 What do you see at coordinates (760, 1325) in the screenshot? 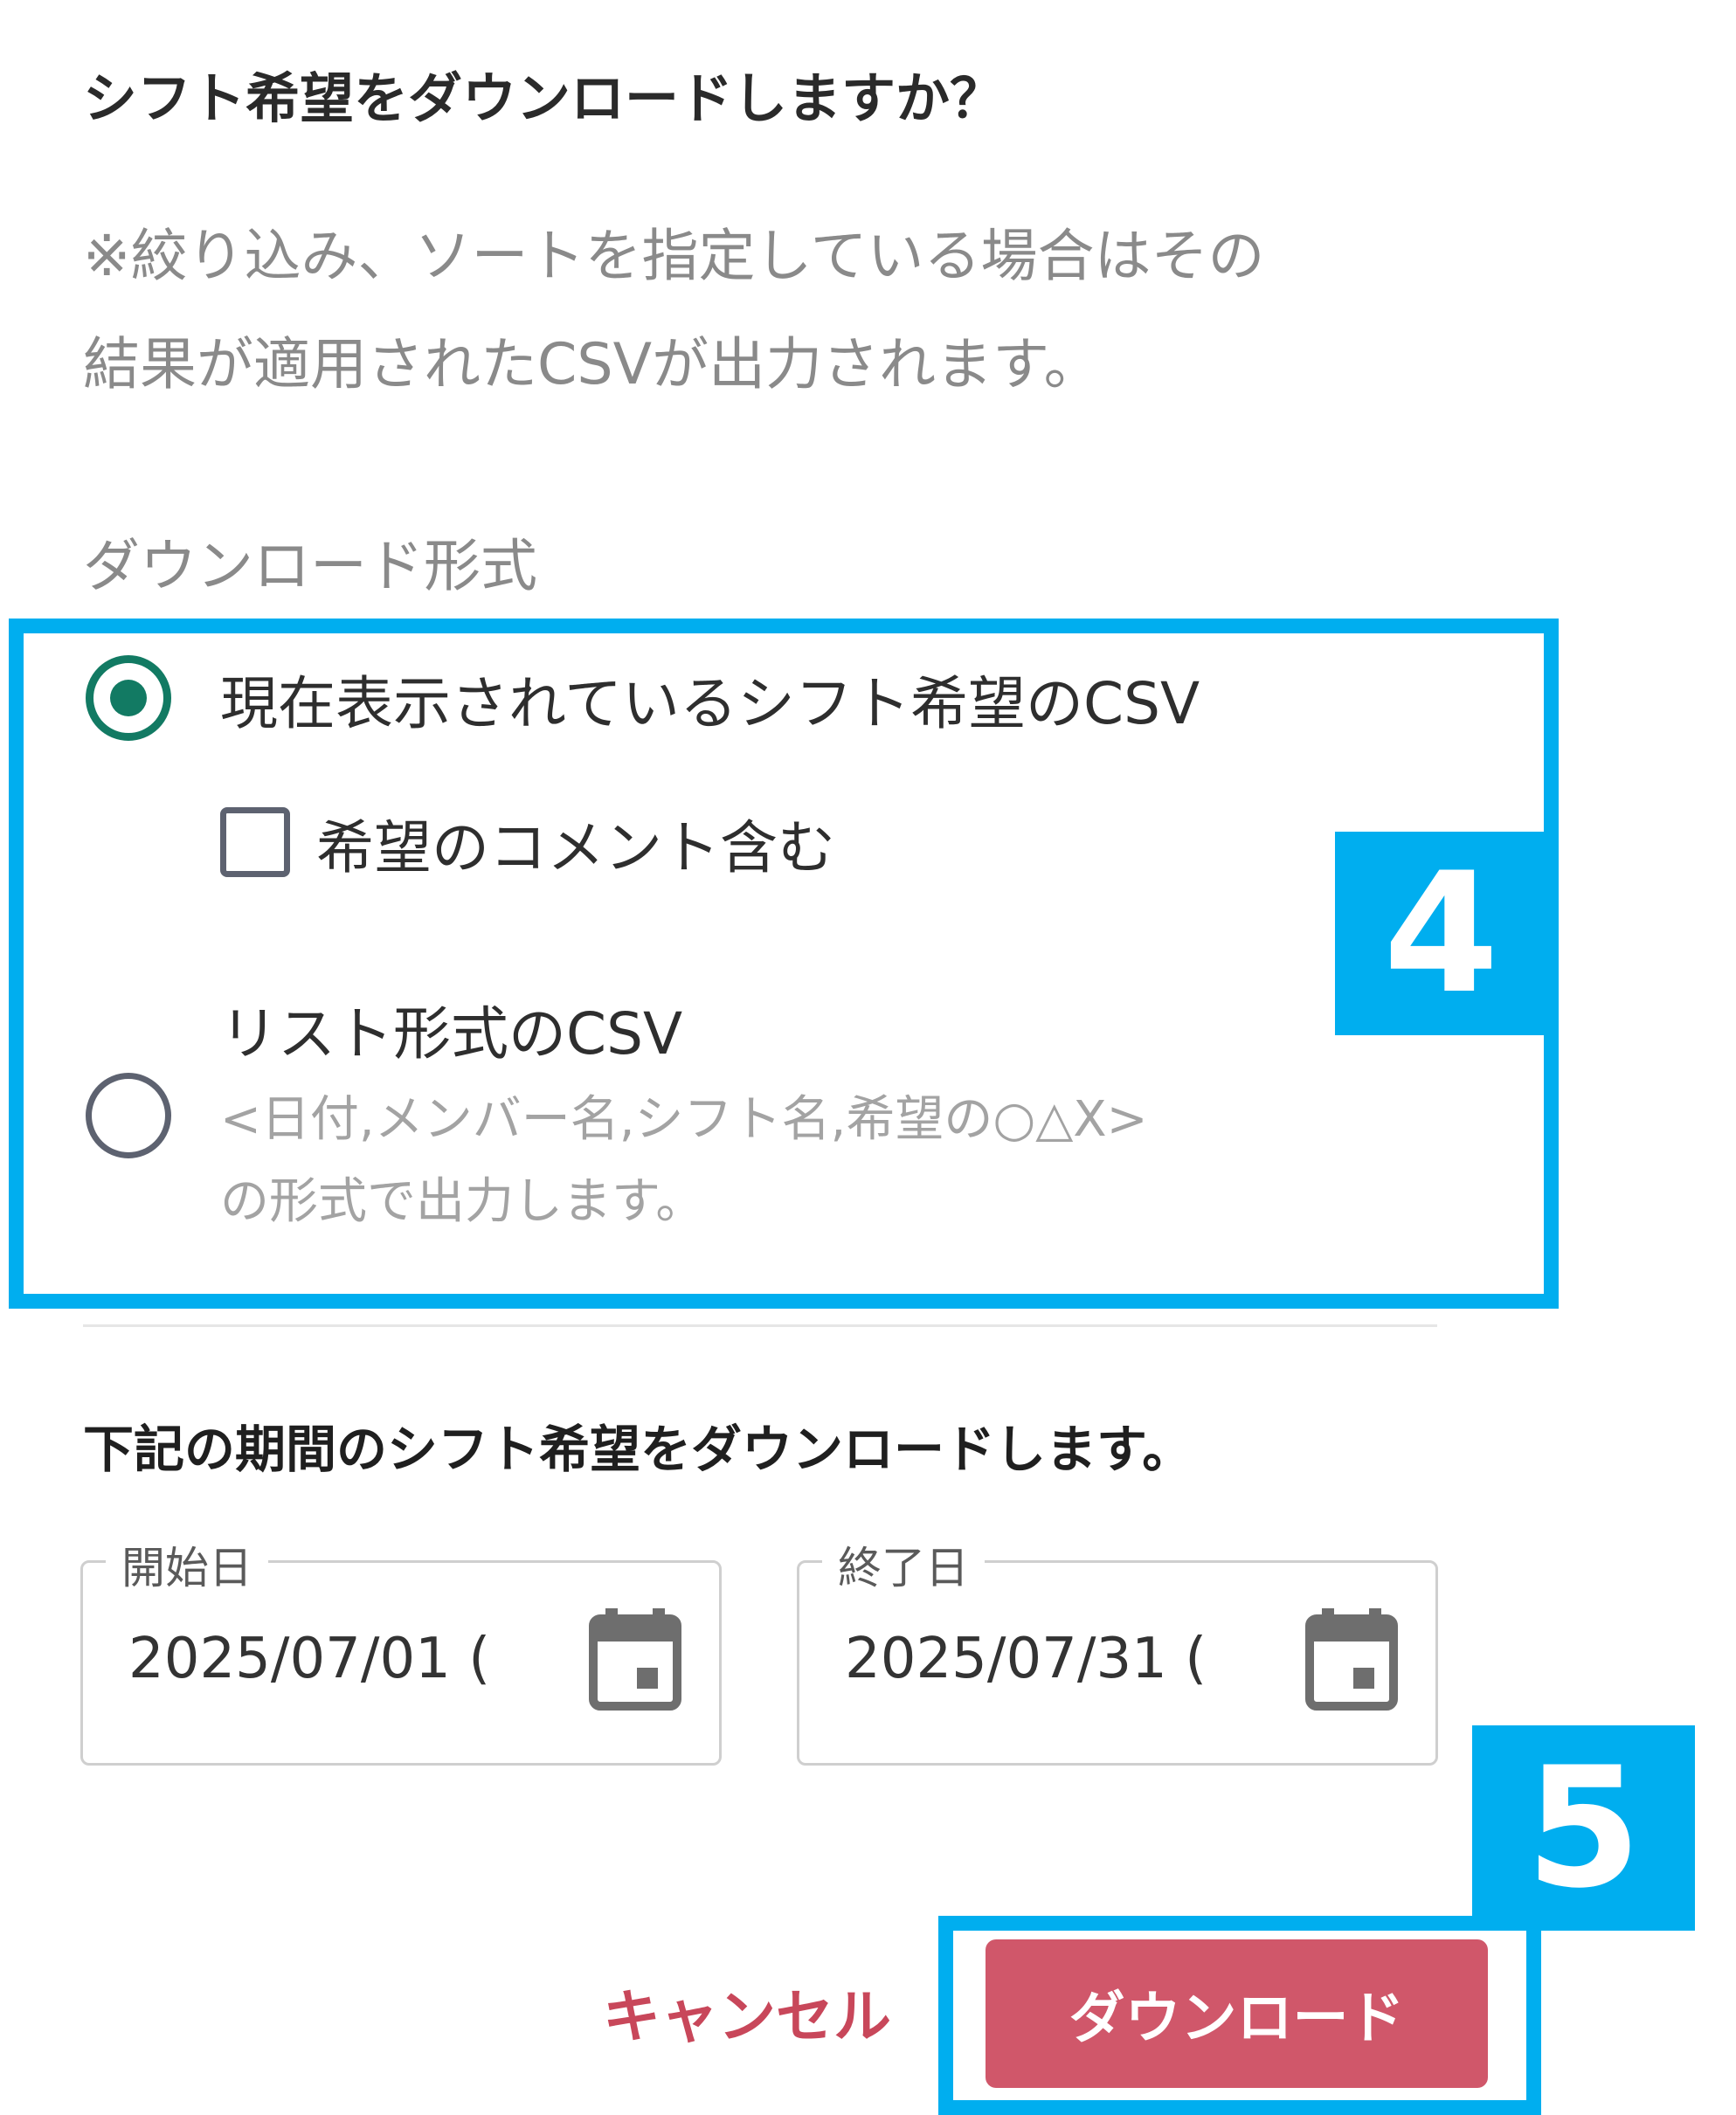
I see `section-divider` at bounding box center [760, 1325].